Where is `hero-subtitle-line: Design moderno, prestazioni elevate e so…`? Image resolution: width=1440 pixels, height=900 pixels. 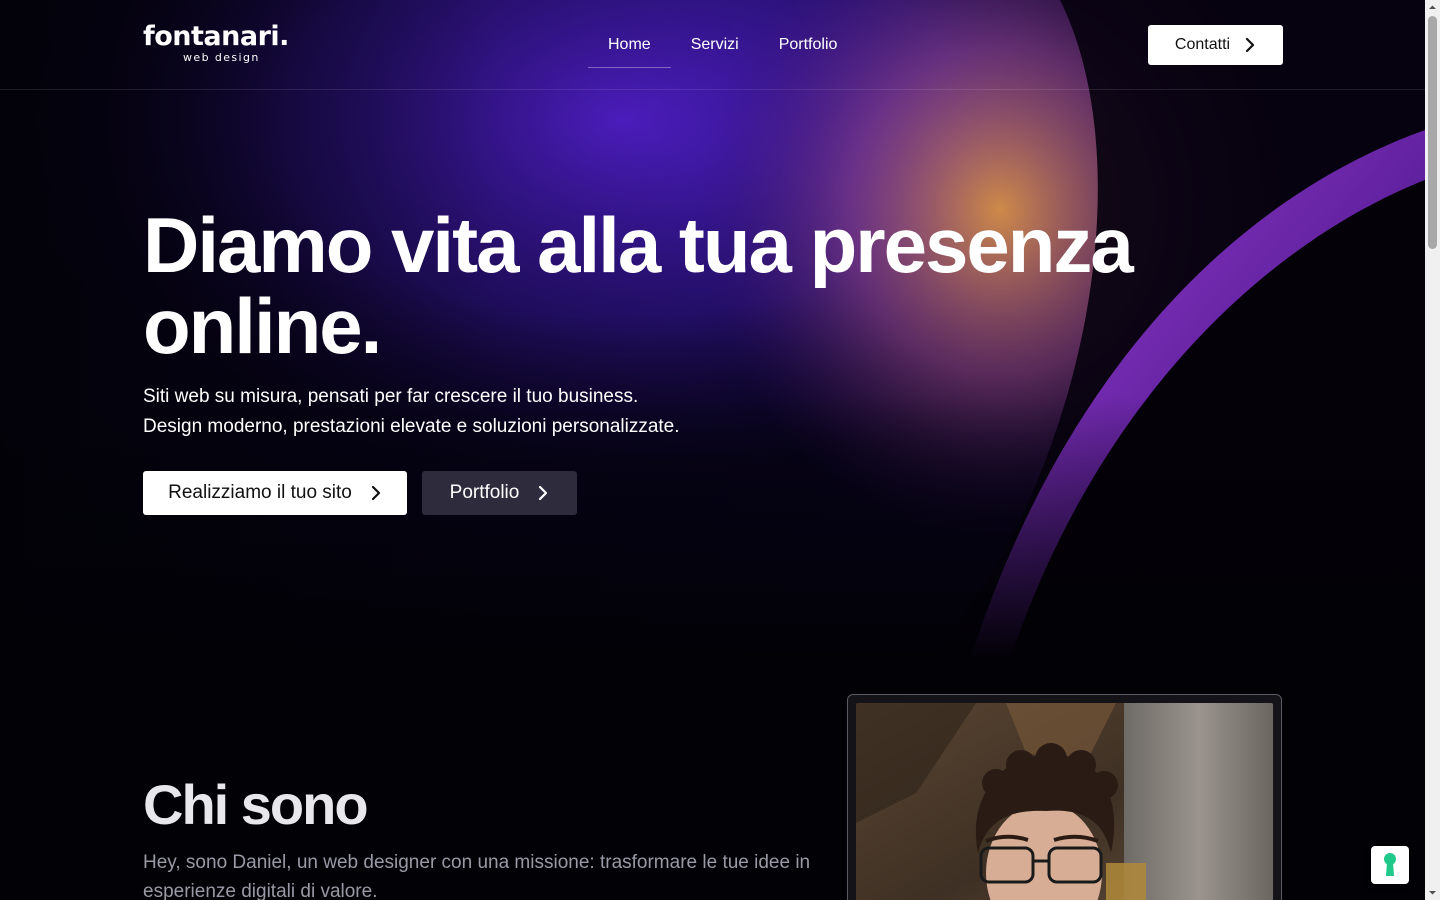
hero-subtitle-line: Design moderno, prestazioni elevate e so… is located at coordinates (411, 426).